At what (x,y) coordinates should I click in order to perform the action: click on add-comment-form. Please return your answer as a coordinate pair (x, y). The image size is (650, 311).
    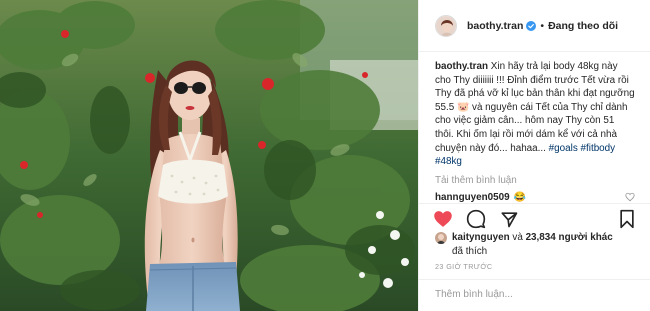
    Looking at the image, I should click on (534, 295).